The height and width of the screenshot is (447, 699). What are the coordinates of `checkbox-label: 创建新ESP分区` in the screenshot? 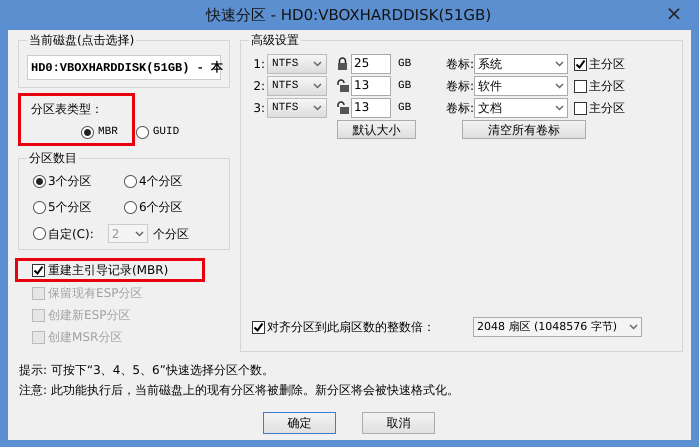 It's located at (89, 315).